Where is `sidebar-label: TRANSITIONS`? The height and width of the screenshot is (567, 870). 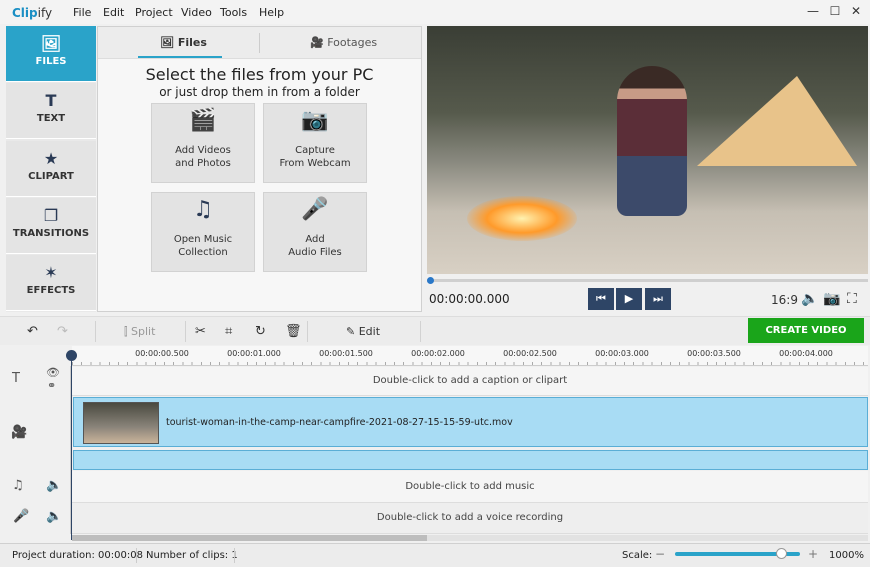 sidebar-label: TRANSITIONS is located at coordinates (51, 233).